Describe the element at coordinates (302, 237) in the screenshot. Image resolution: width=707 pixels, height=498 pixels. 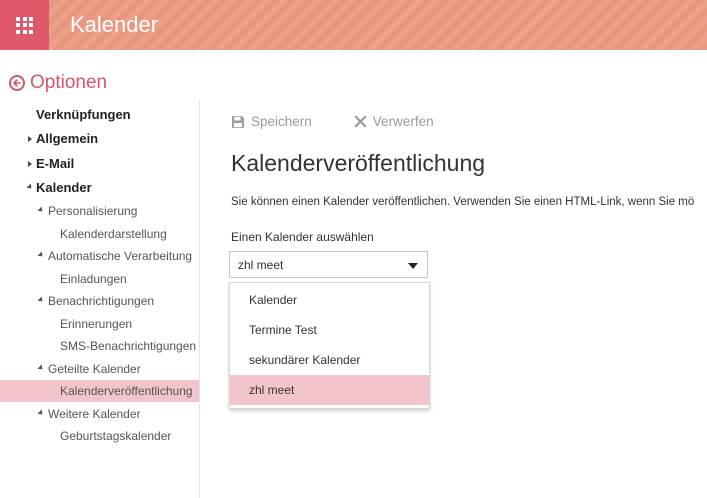
I see `calendar-select-label: Einen Kalender auswählen` at that location.